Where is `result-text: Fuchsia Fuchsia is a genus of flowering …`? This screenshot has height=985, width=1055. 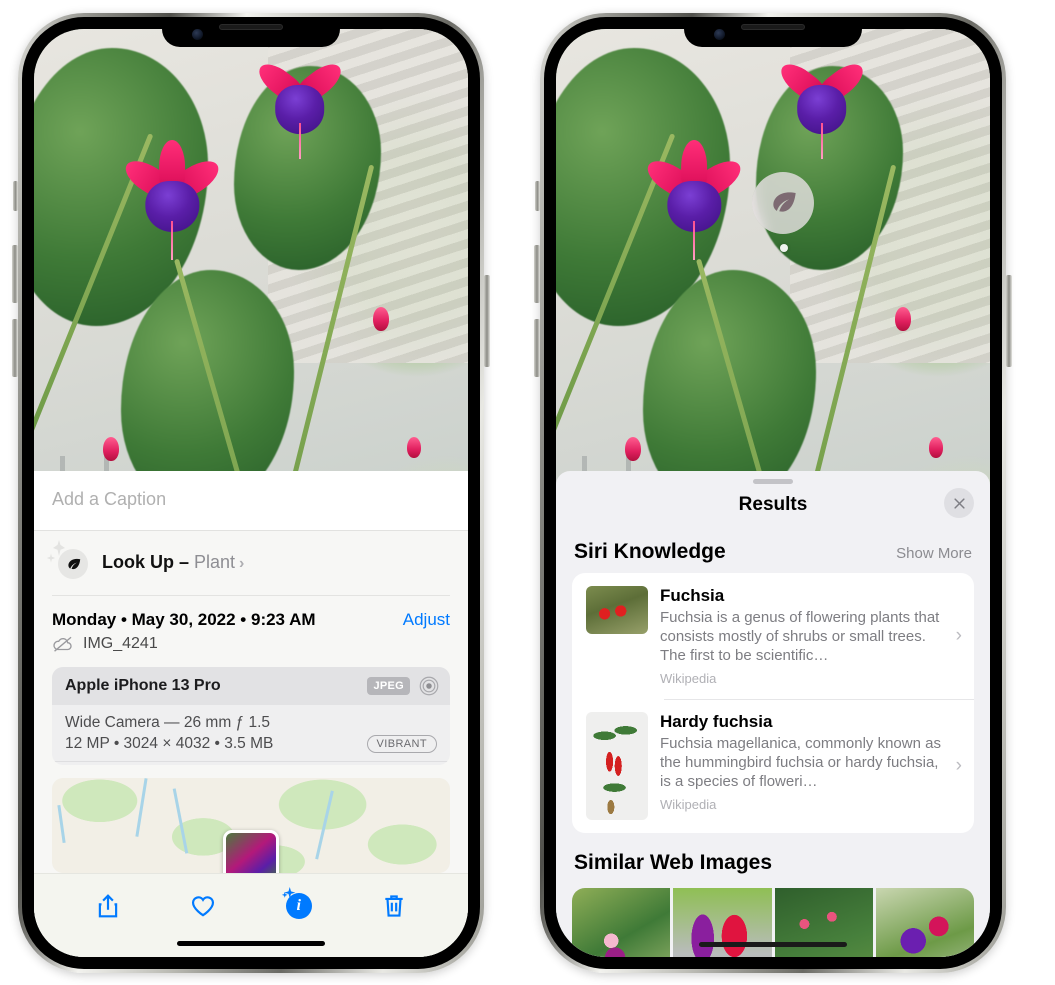 result-text: Fuchsia Fuchsia is a genus of flowering … is located at coordinates (801, 636).